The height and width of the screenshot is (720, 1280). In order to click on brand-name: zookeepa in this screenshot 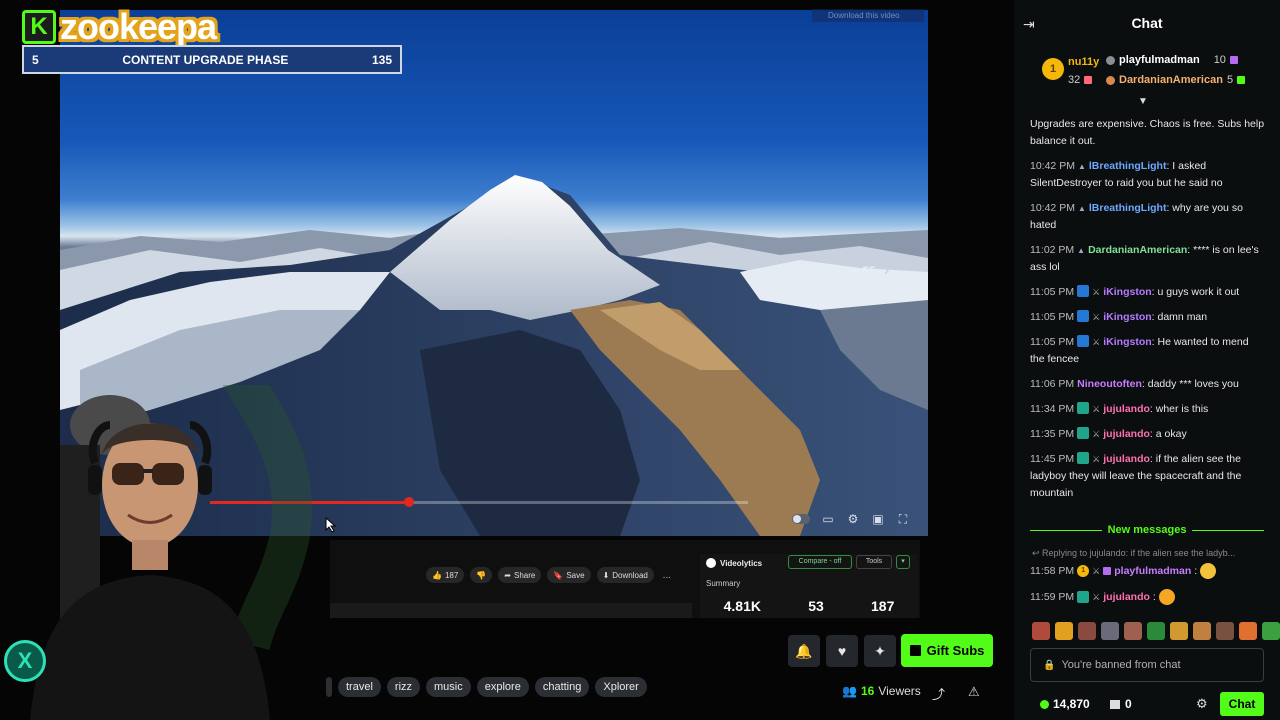, I will do `click(138, 26)`.